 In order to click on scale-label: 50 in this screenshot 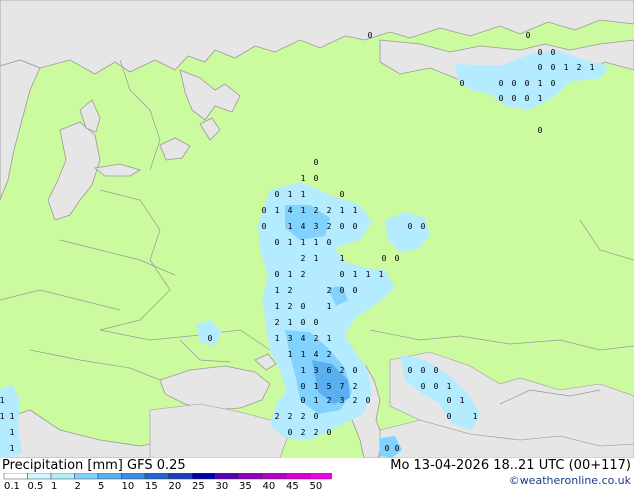, I will do `click(316, 485)`.